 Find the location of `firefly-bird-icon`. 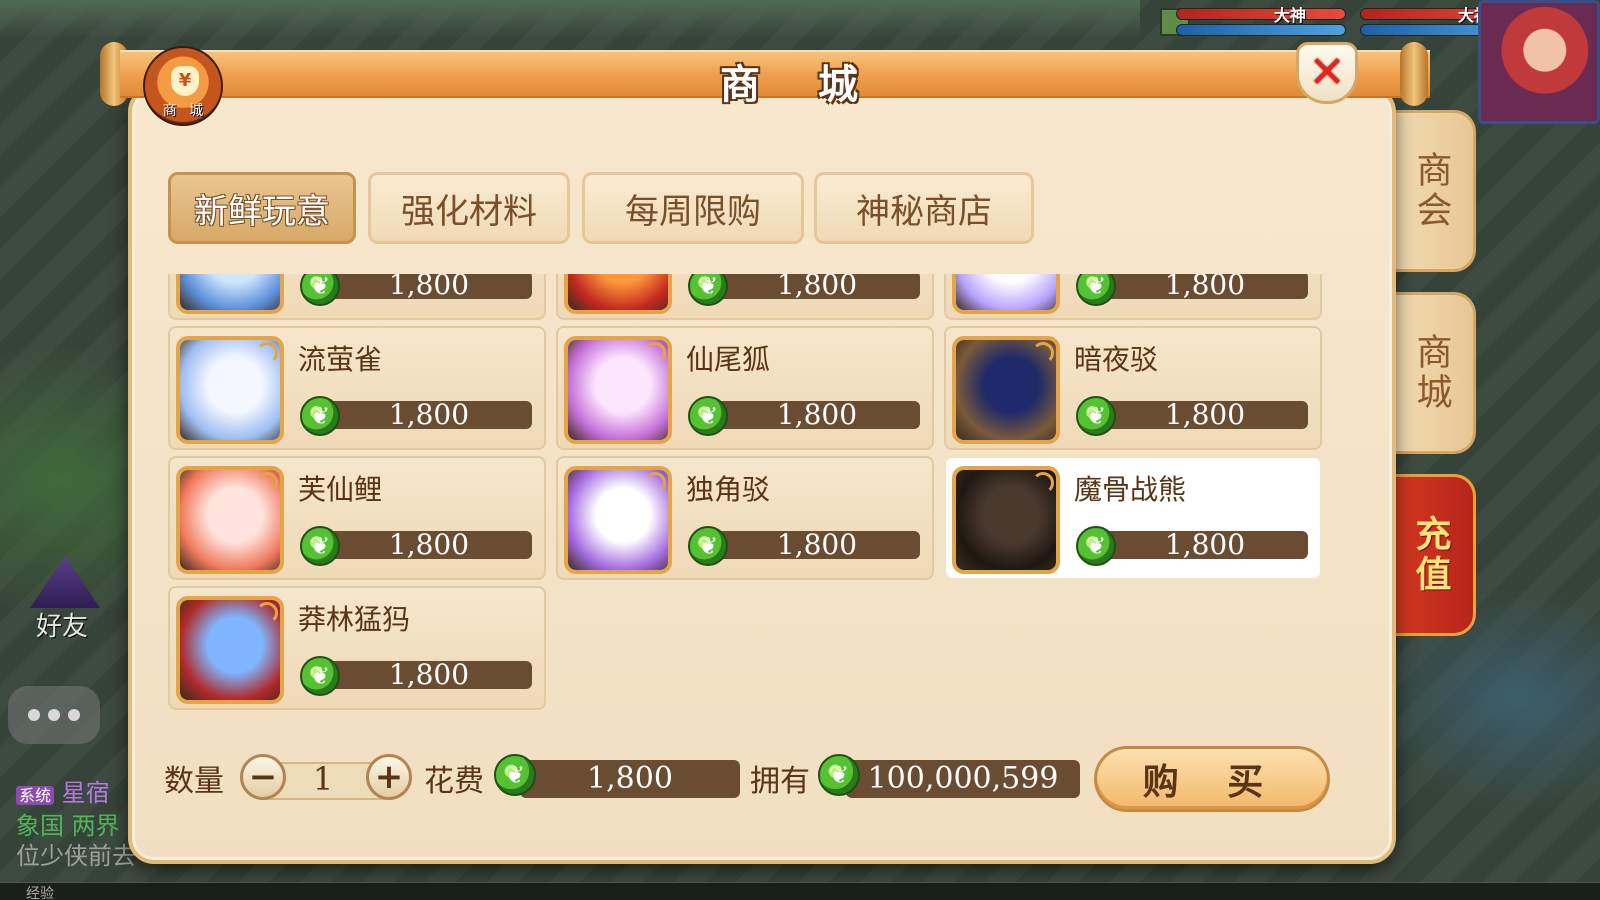

firefly-bird-icon is located at coordinates (230, 390).